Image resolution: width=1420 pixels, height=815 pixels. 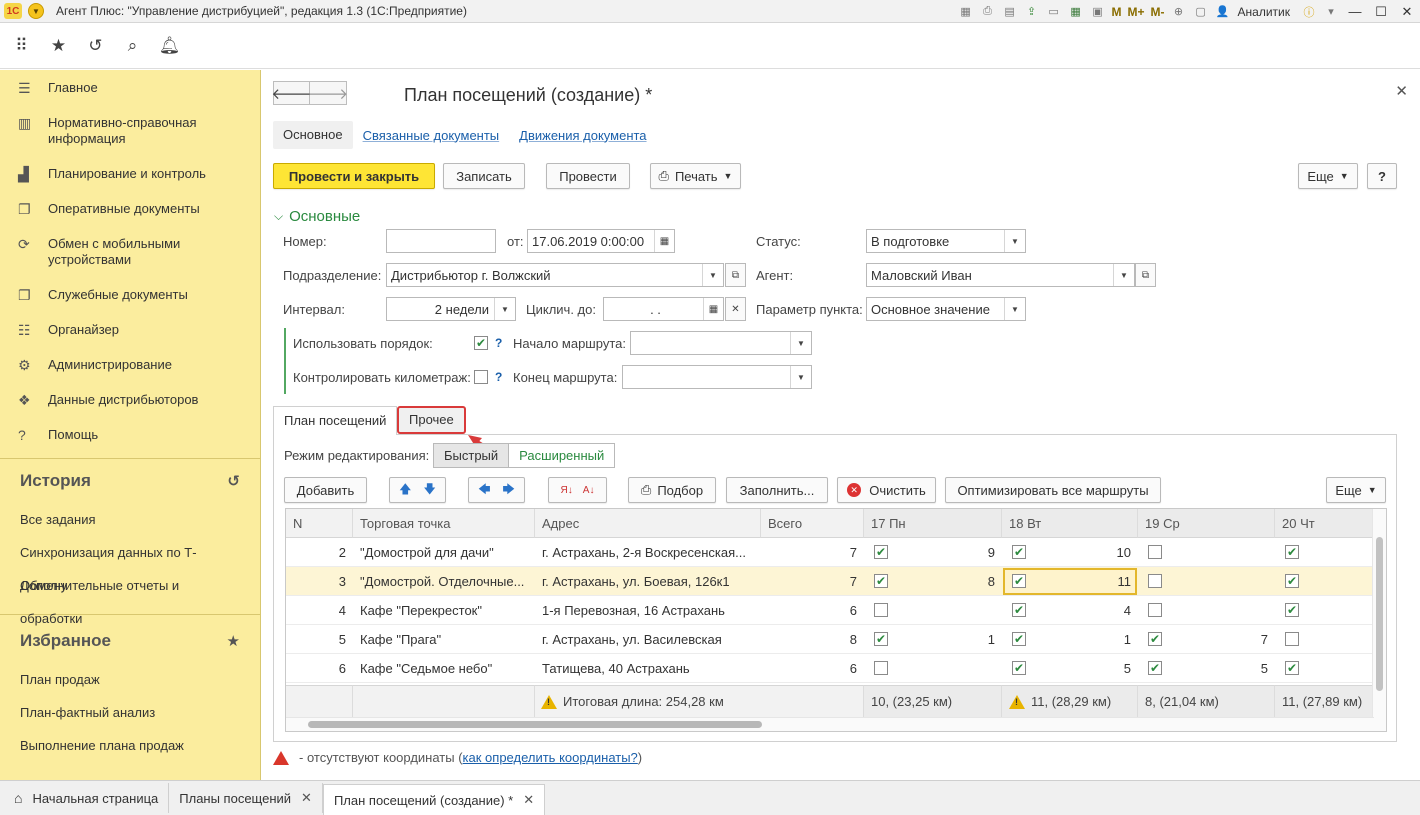 I want to click on column-header-day: 17 Пн, so click(x=933, y=523).